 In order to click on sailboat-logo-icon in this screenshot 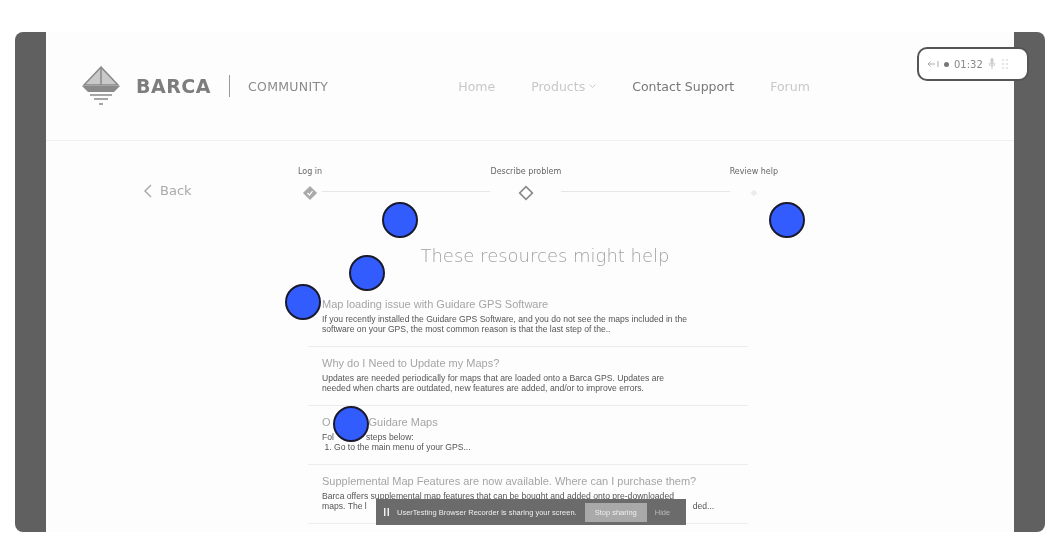, I will do `click(101, 86)`.